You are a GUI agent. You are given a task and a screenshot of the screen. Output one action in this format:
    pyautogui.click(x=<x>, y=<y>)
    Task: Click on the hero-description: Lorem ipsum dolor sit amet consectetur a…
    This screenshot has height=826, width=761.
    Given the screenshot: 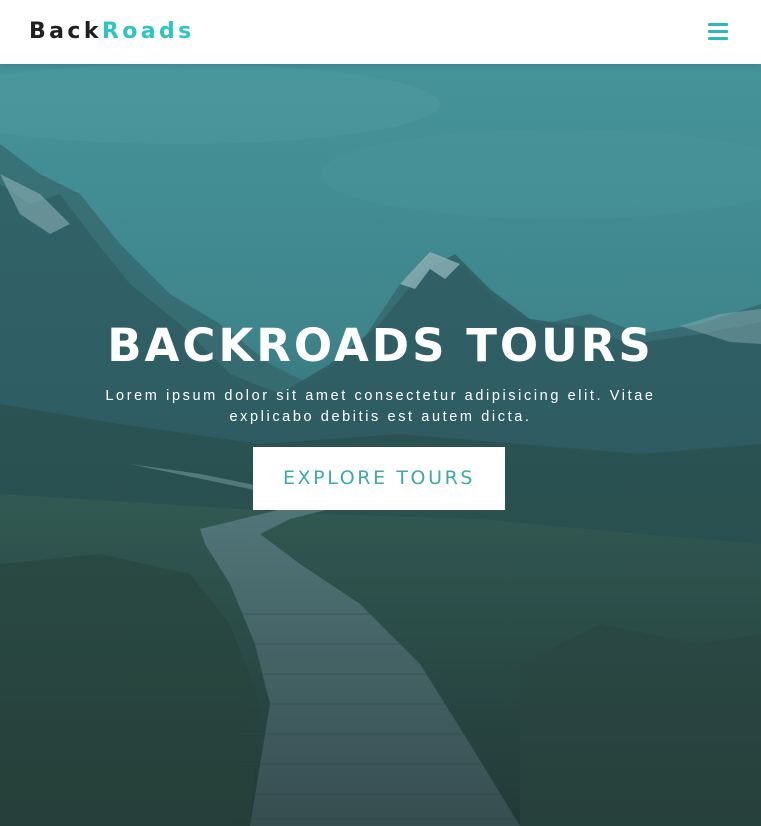 What is the action you would take?
    pyautogui.click(x=380, y=406)
    